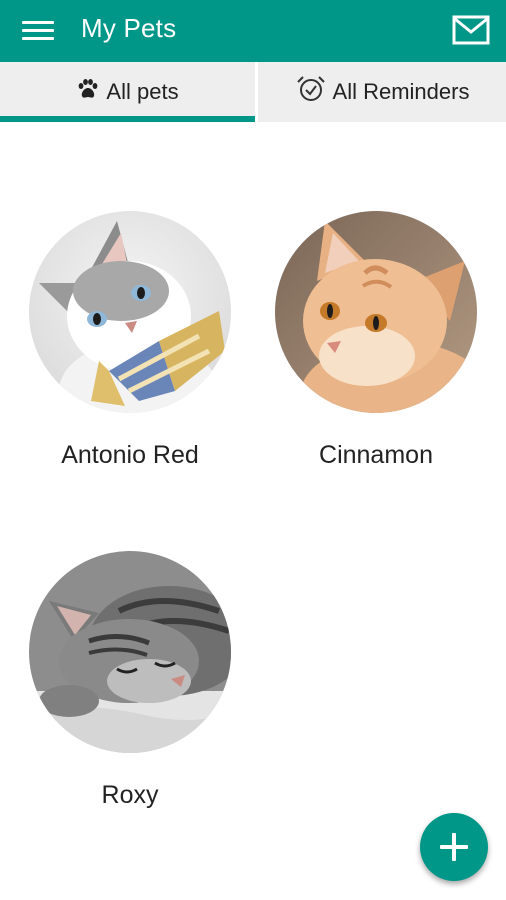 The height and width of the screenshot is (900, 506). Describe the element at coordinates (311, 92) in the screenshot. I see `alarm-clock-icon` at that location.